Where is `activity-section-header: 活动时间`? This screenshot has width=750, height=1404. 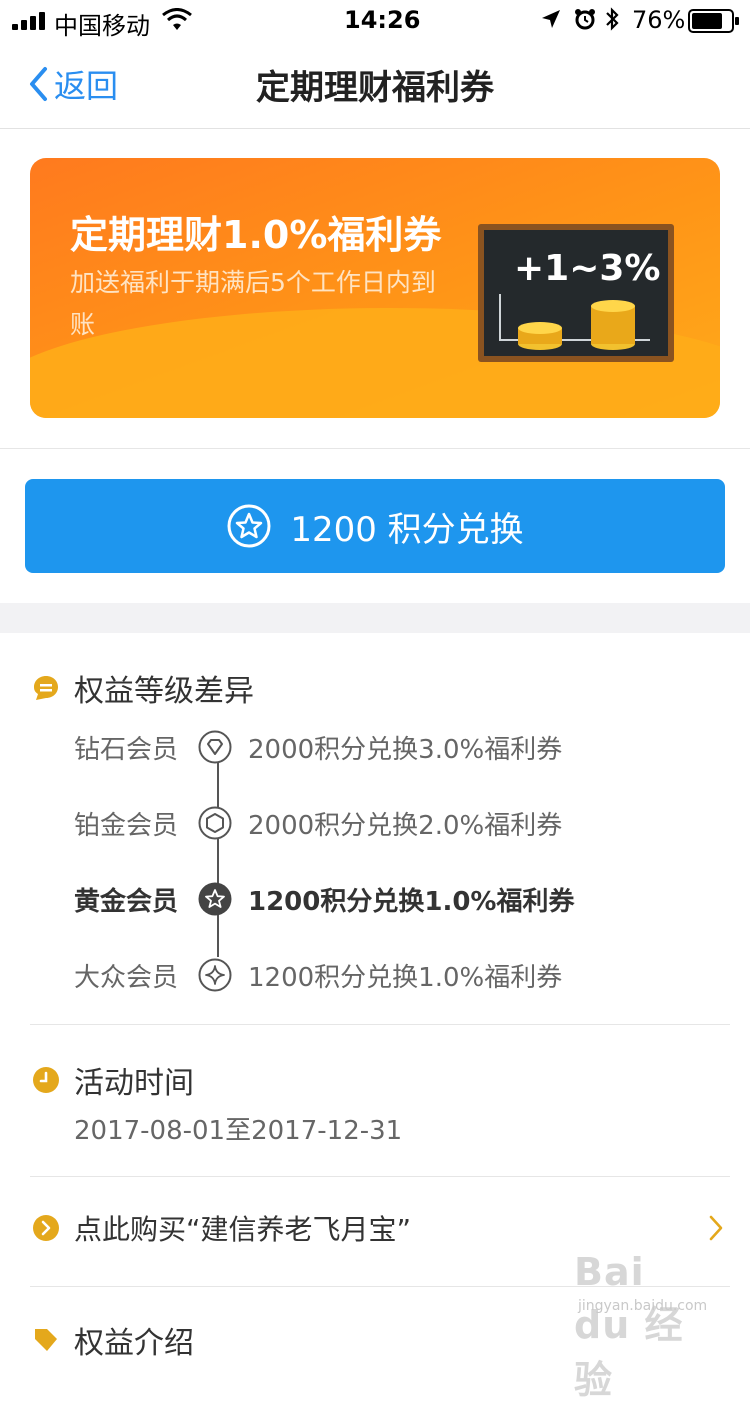 activity-section-header: 活动时间 is located at coordinates (113, 1080).